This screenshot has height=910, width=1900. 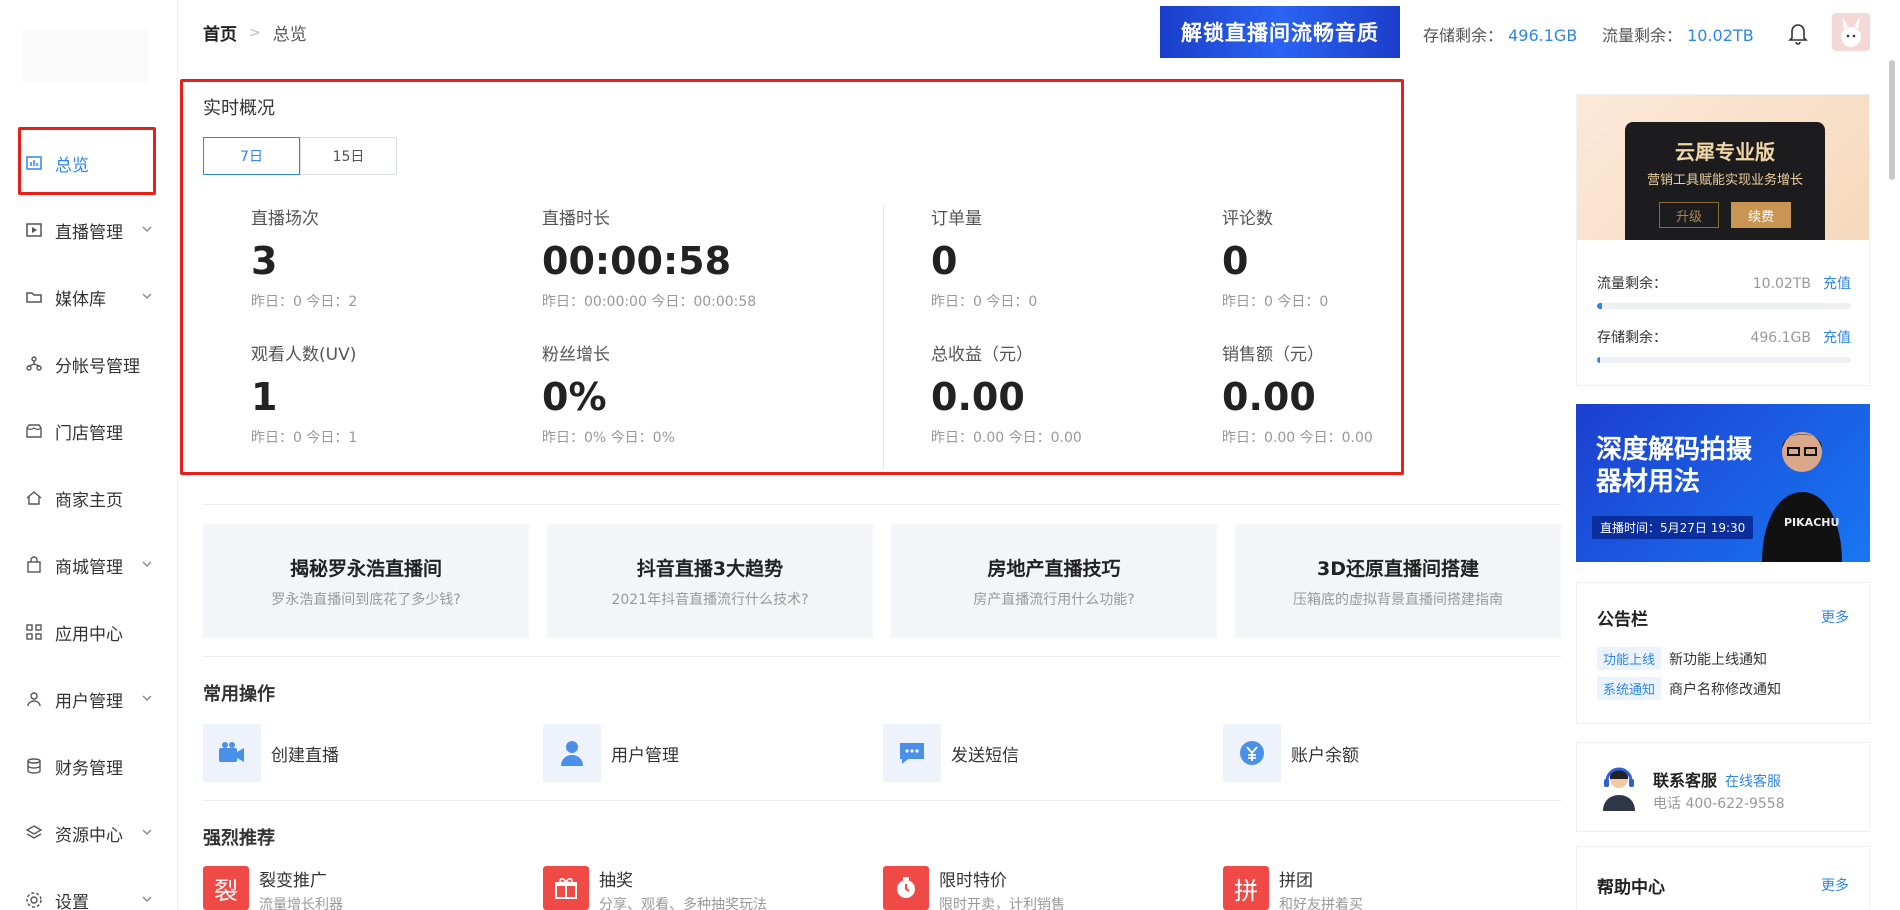 What do you see at coordinates (1724, 345) in the screenshot?
I see `storage-meter: 存储剩余： 496.1GB 充值` at bounding box center [1724, 345].